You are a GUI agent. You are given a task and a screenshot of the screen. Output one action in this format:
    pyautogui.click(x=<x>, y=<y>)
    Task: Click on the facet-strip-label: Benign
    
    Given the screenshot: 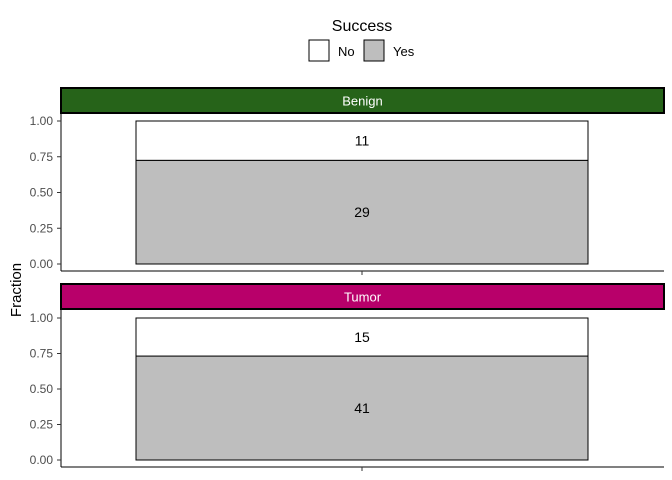 What is the action you would take?
    pyautogui.click(x=362, y=101)
    